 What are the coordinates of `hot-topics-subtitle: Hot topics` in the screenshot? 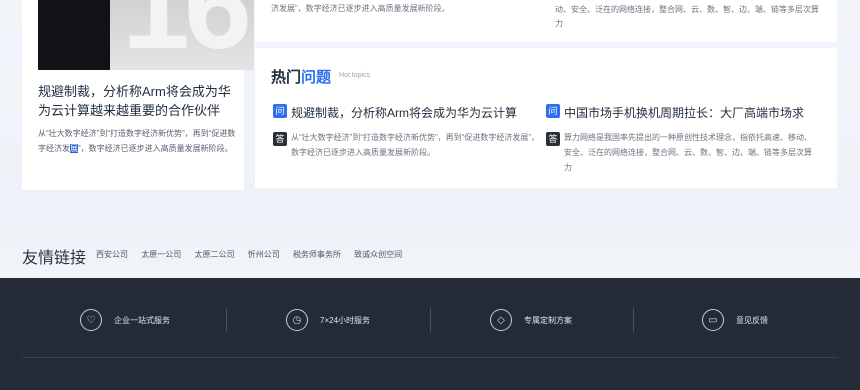 It's located at (355, 75).